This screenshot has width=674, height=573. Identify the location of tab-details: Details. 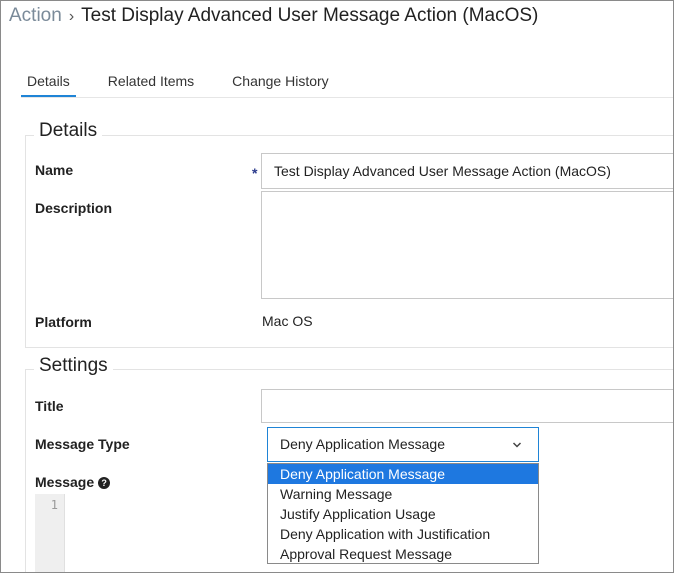
(48, 84).